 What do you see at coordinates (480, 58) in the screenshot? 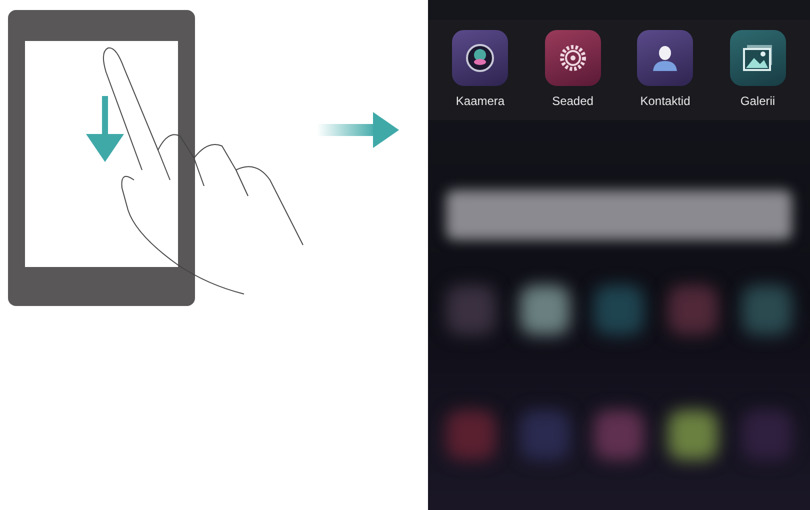
I see `camera-icon` at bounding box center [480, 58].